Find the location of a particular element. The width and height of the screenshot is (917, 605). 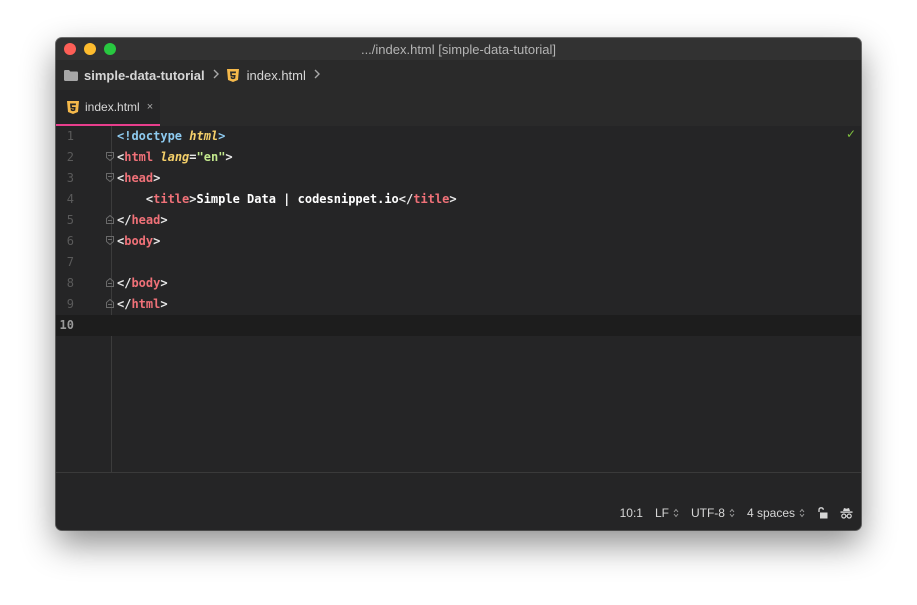

title-bar: .../index.html [simple-data-tutorial] is located at coordinates (458, 49).